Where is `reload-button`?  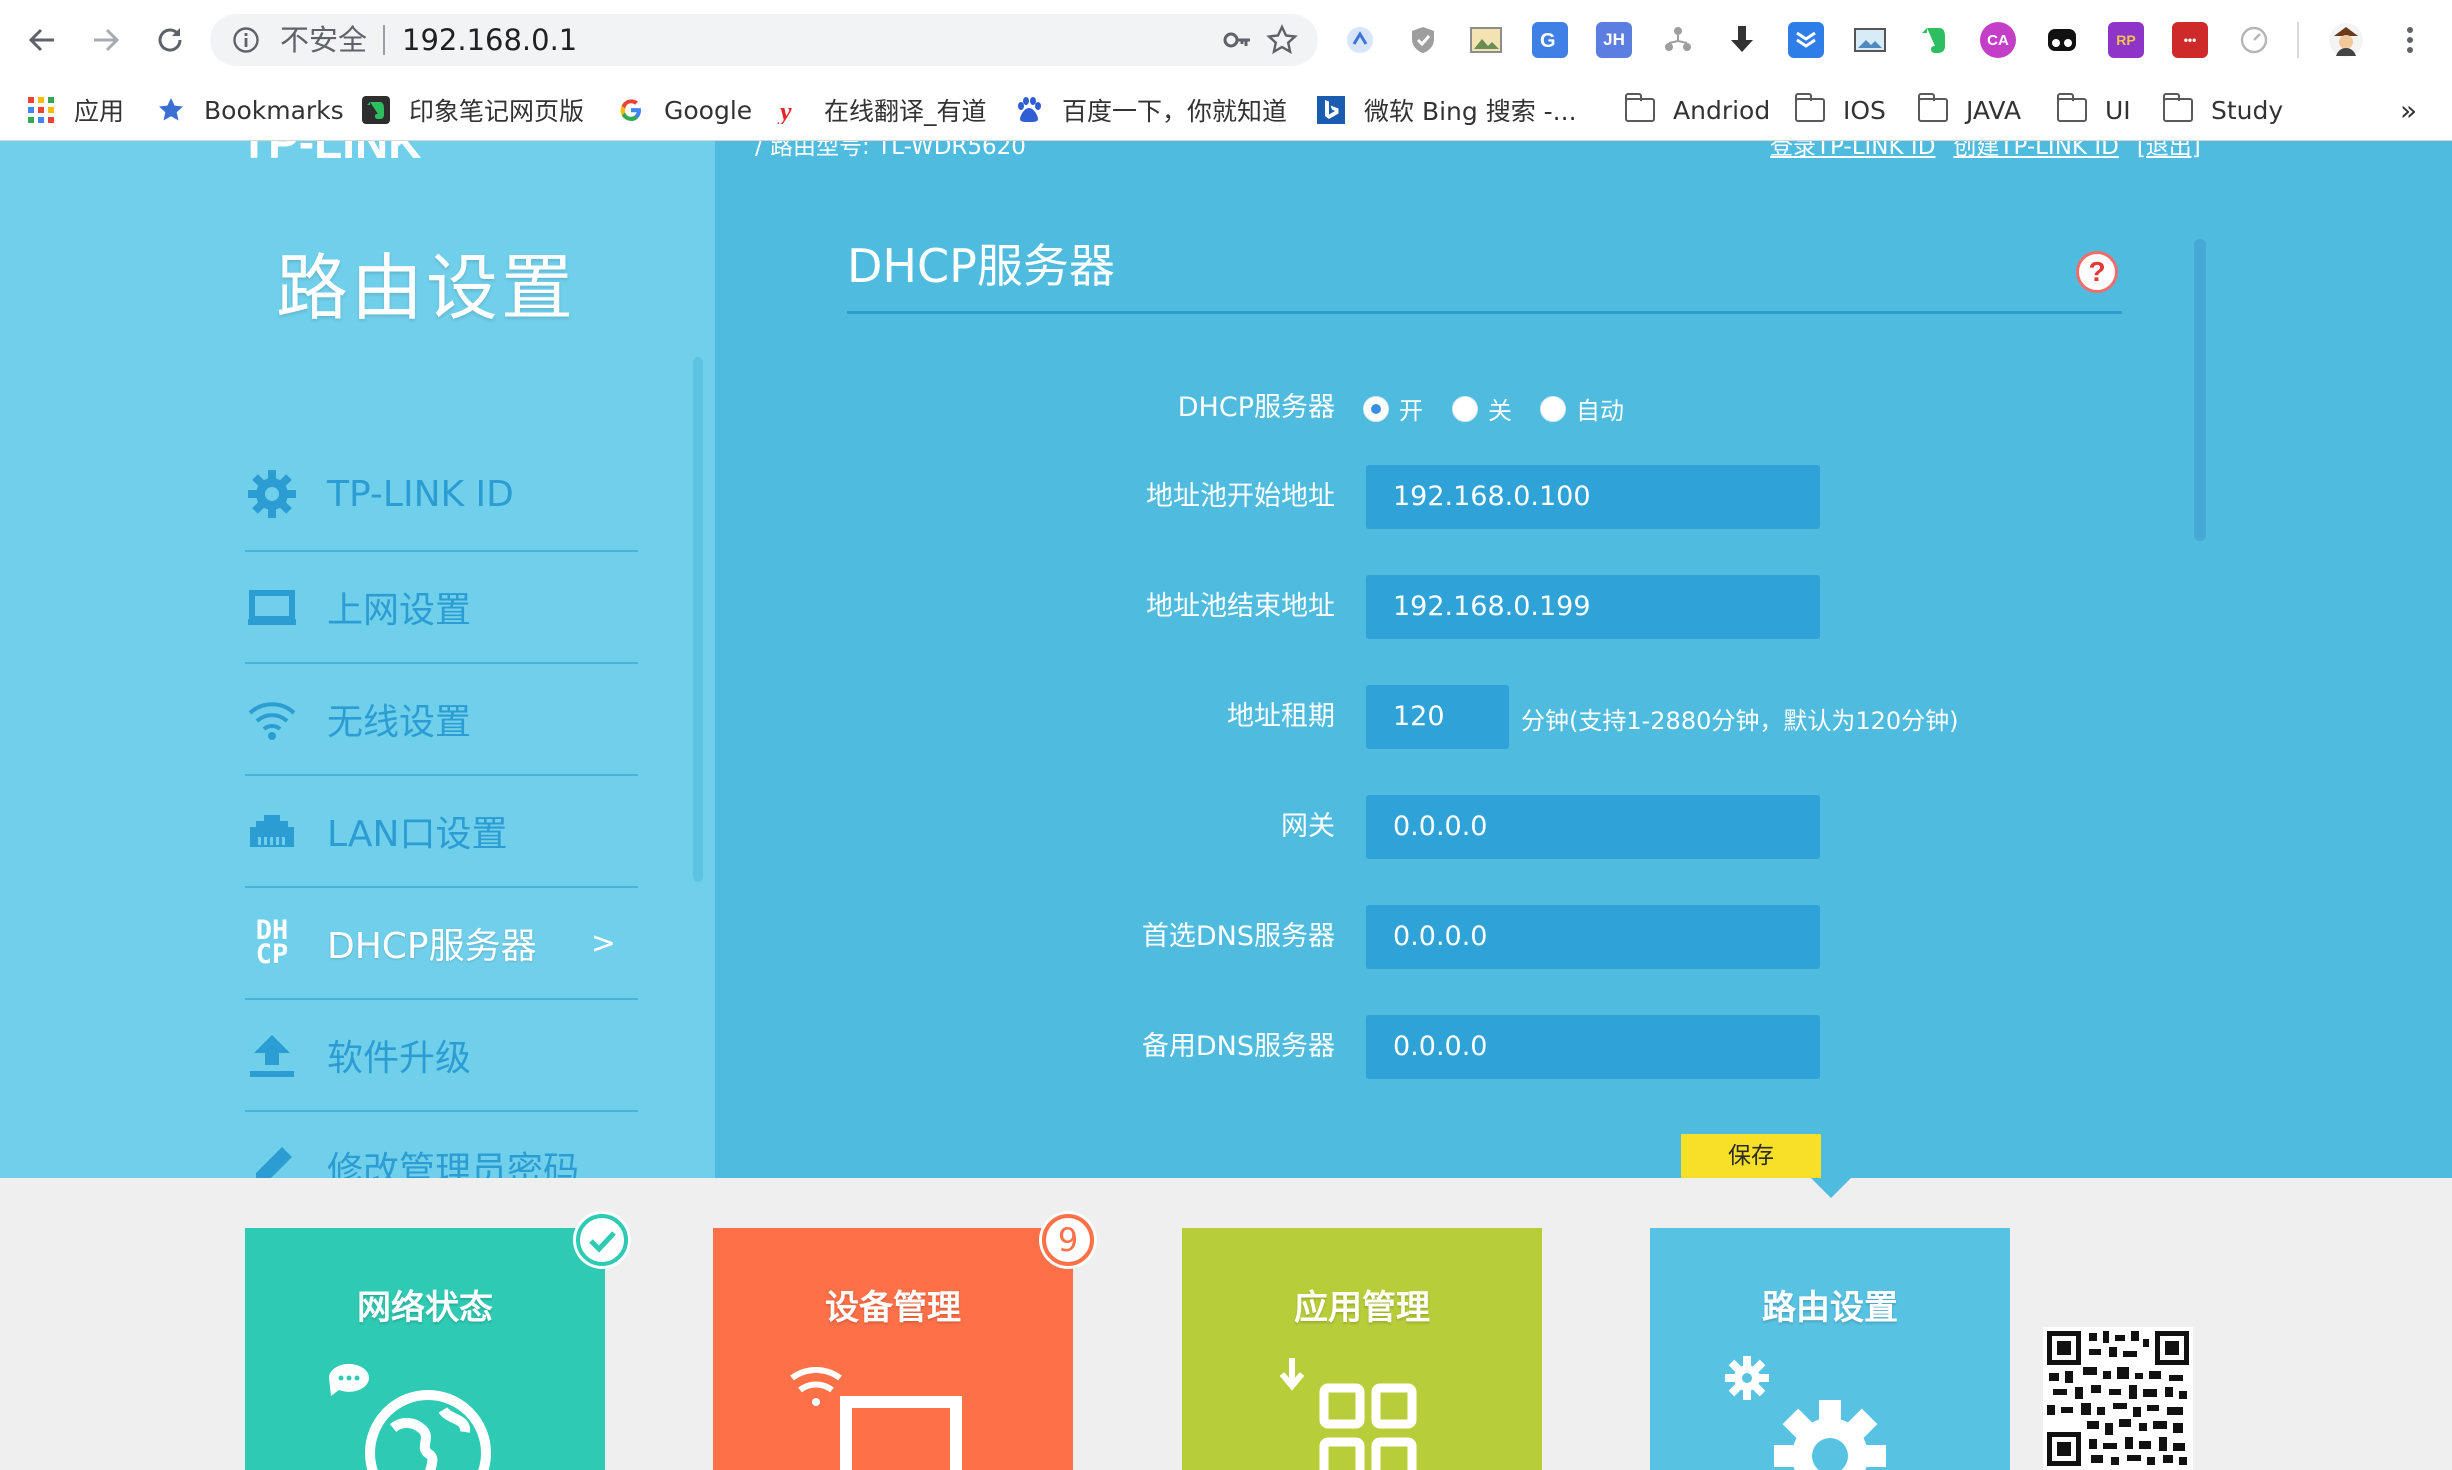
reload-button is located at coordinates (170, 40).